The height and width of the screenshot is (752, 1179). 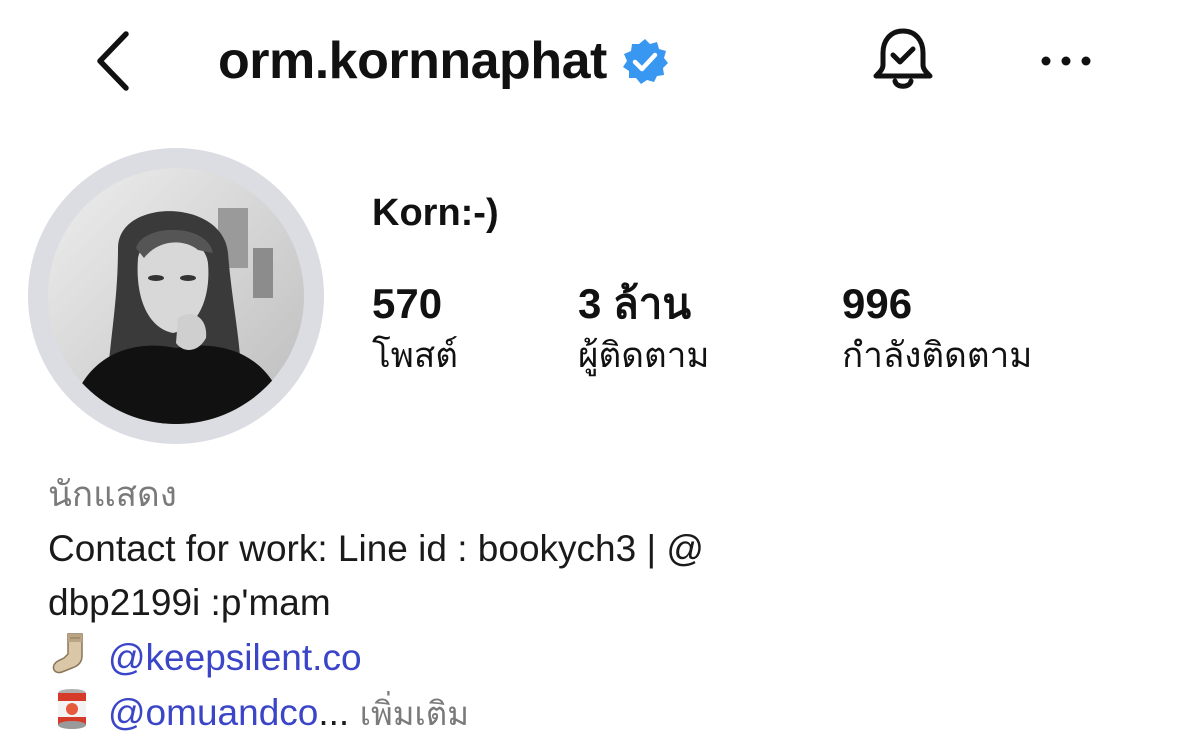 I want to click on posts-count: 570, so click(x=407, y=303).